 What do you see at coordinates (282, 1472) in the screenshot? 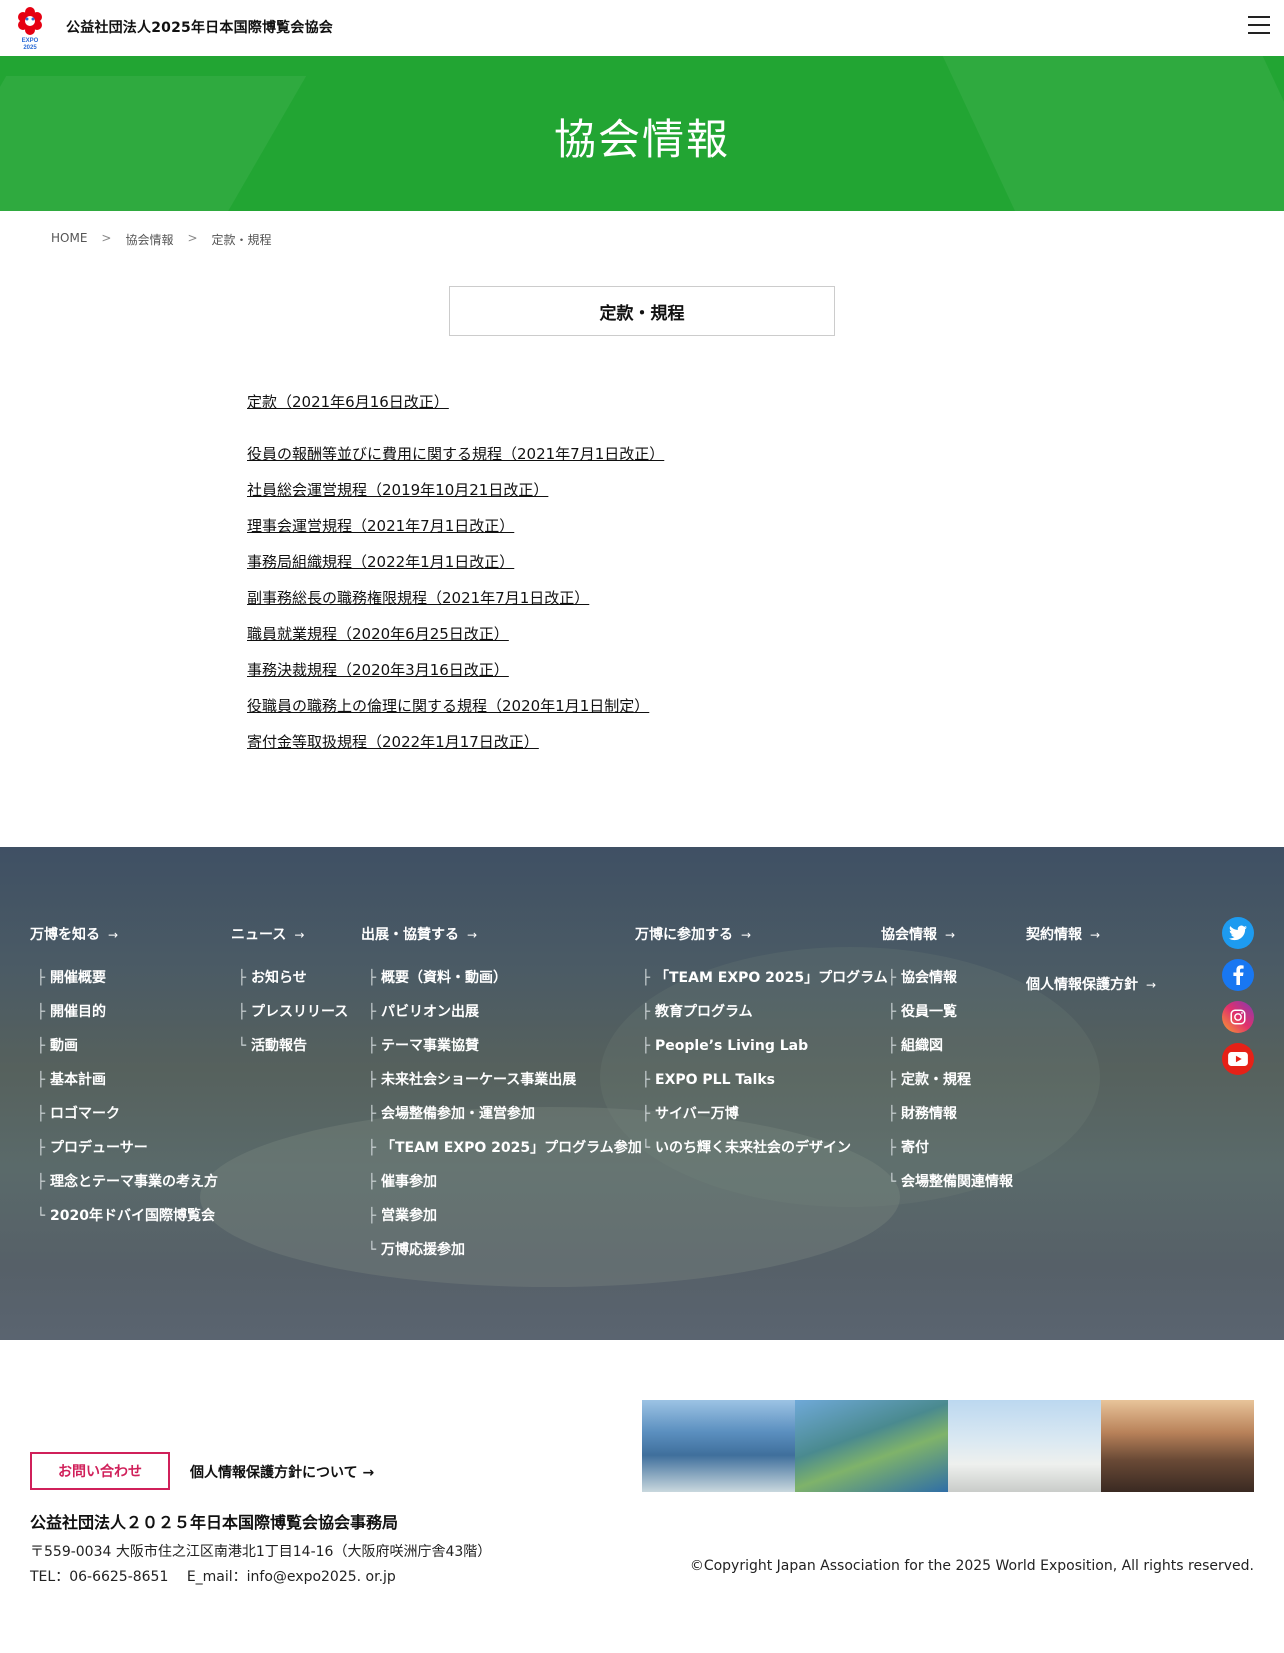
I see `privacy-policy-link: 個人情報保護方針について →` at bounding box center [282, 1472].